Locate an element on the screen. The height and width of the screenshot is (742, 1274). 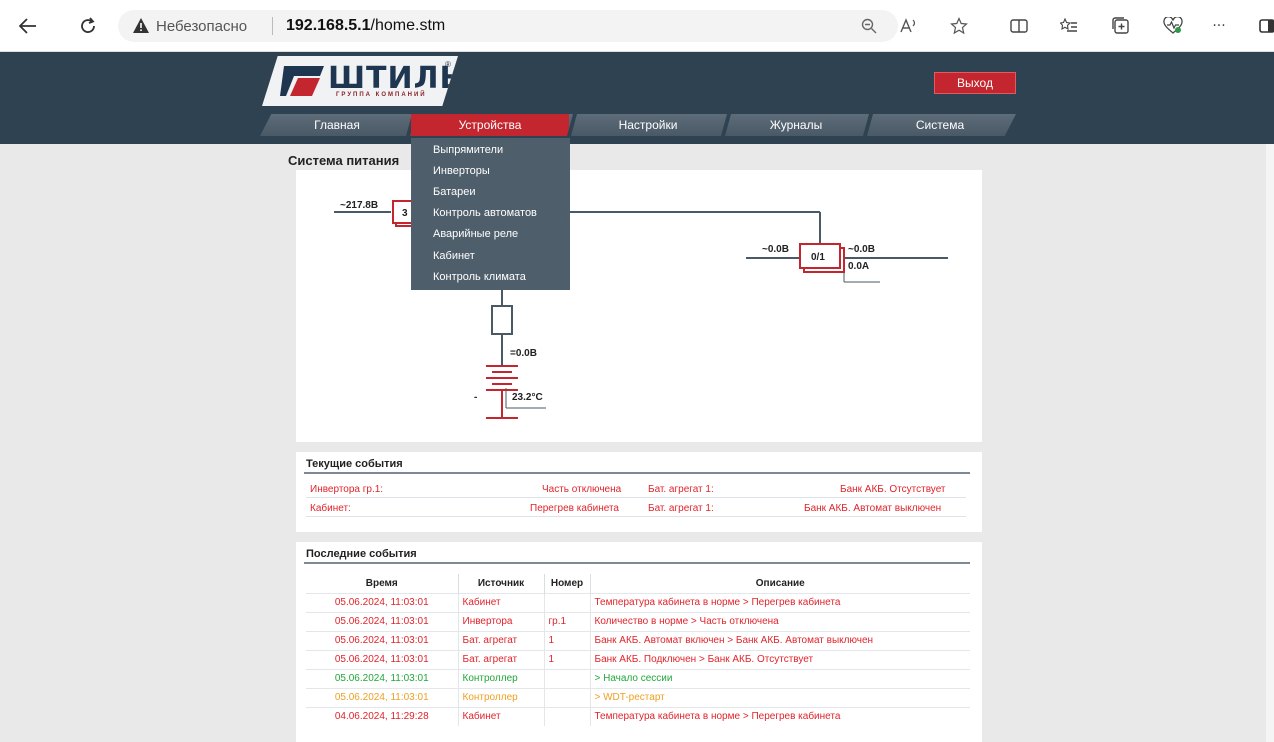
logo-mark-icon is located at coordinates (302, 81).